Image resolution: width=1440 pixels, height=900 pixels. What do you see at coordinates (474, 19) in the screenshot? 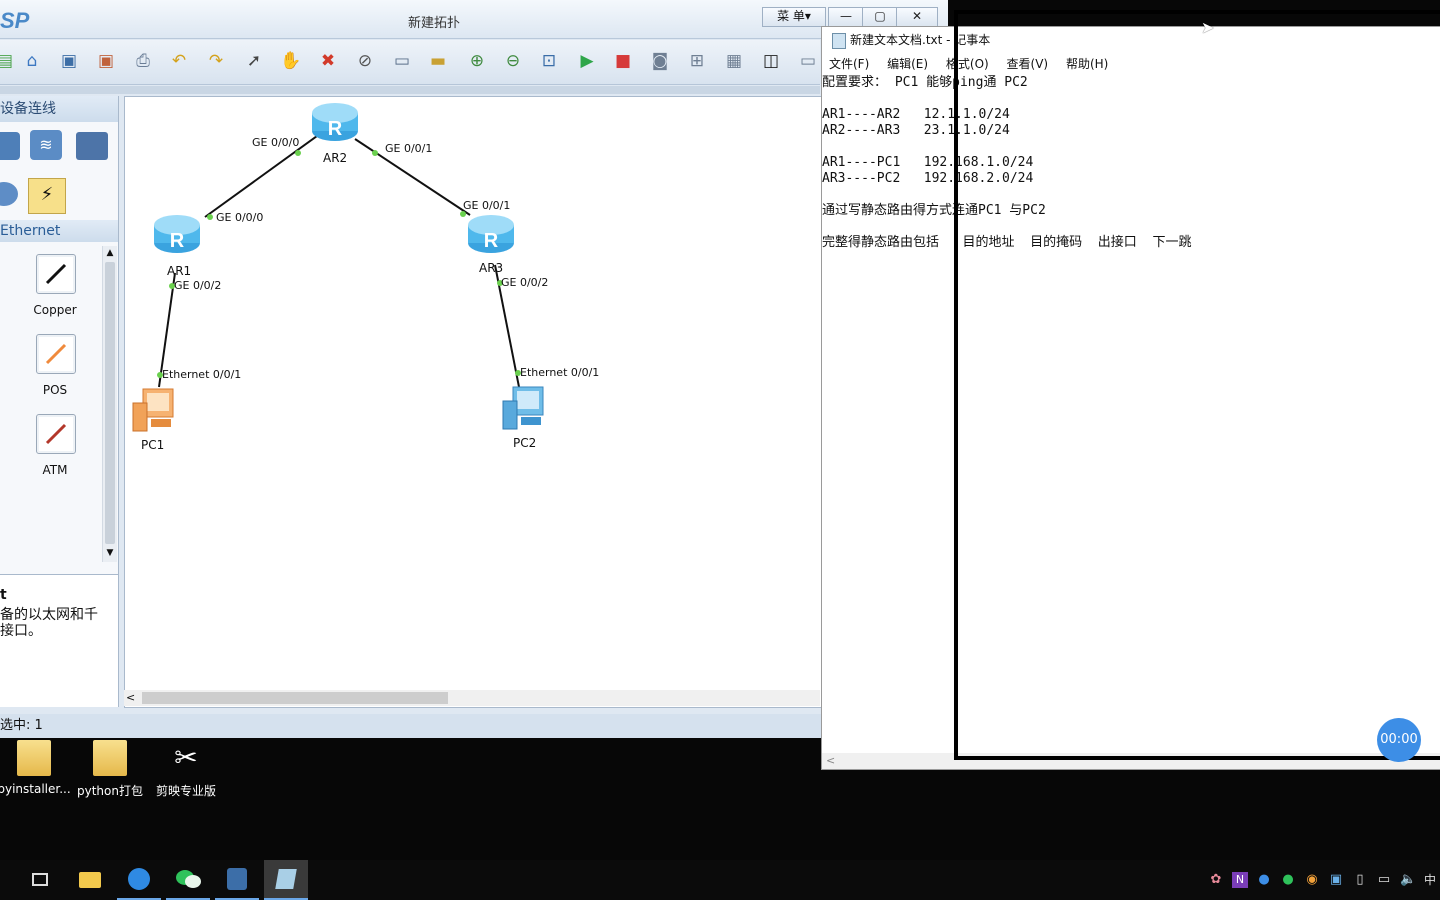
I see `ensp-title-bar: SP 新建拓扑 菜 单▾ — ▢ ✕` at bounding box center [474, 19].